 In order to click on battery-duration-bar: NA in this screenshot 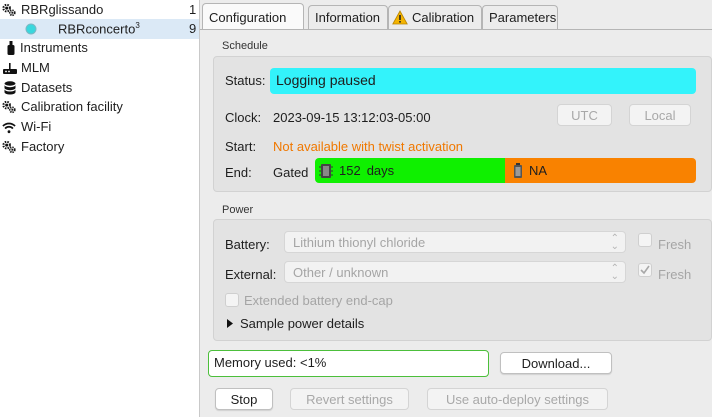, I will do `click(600, 170)`.